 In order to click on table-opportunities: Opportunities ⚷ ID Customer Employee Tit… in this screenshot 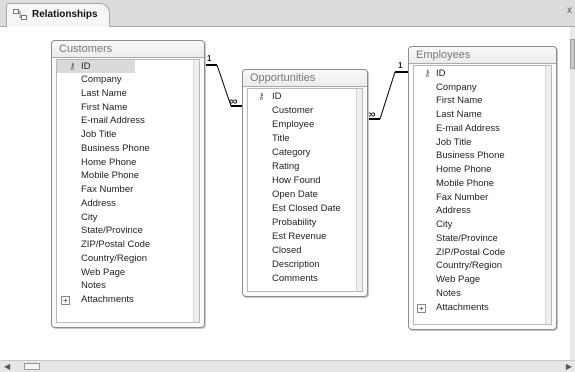, I will do `click(305, 183)`.